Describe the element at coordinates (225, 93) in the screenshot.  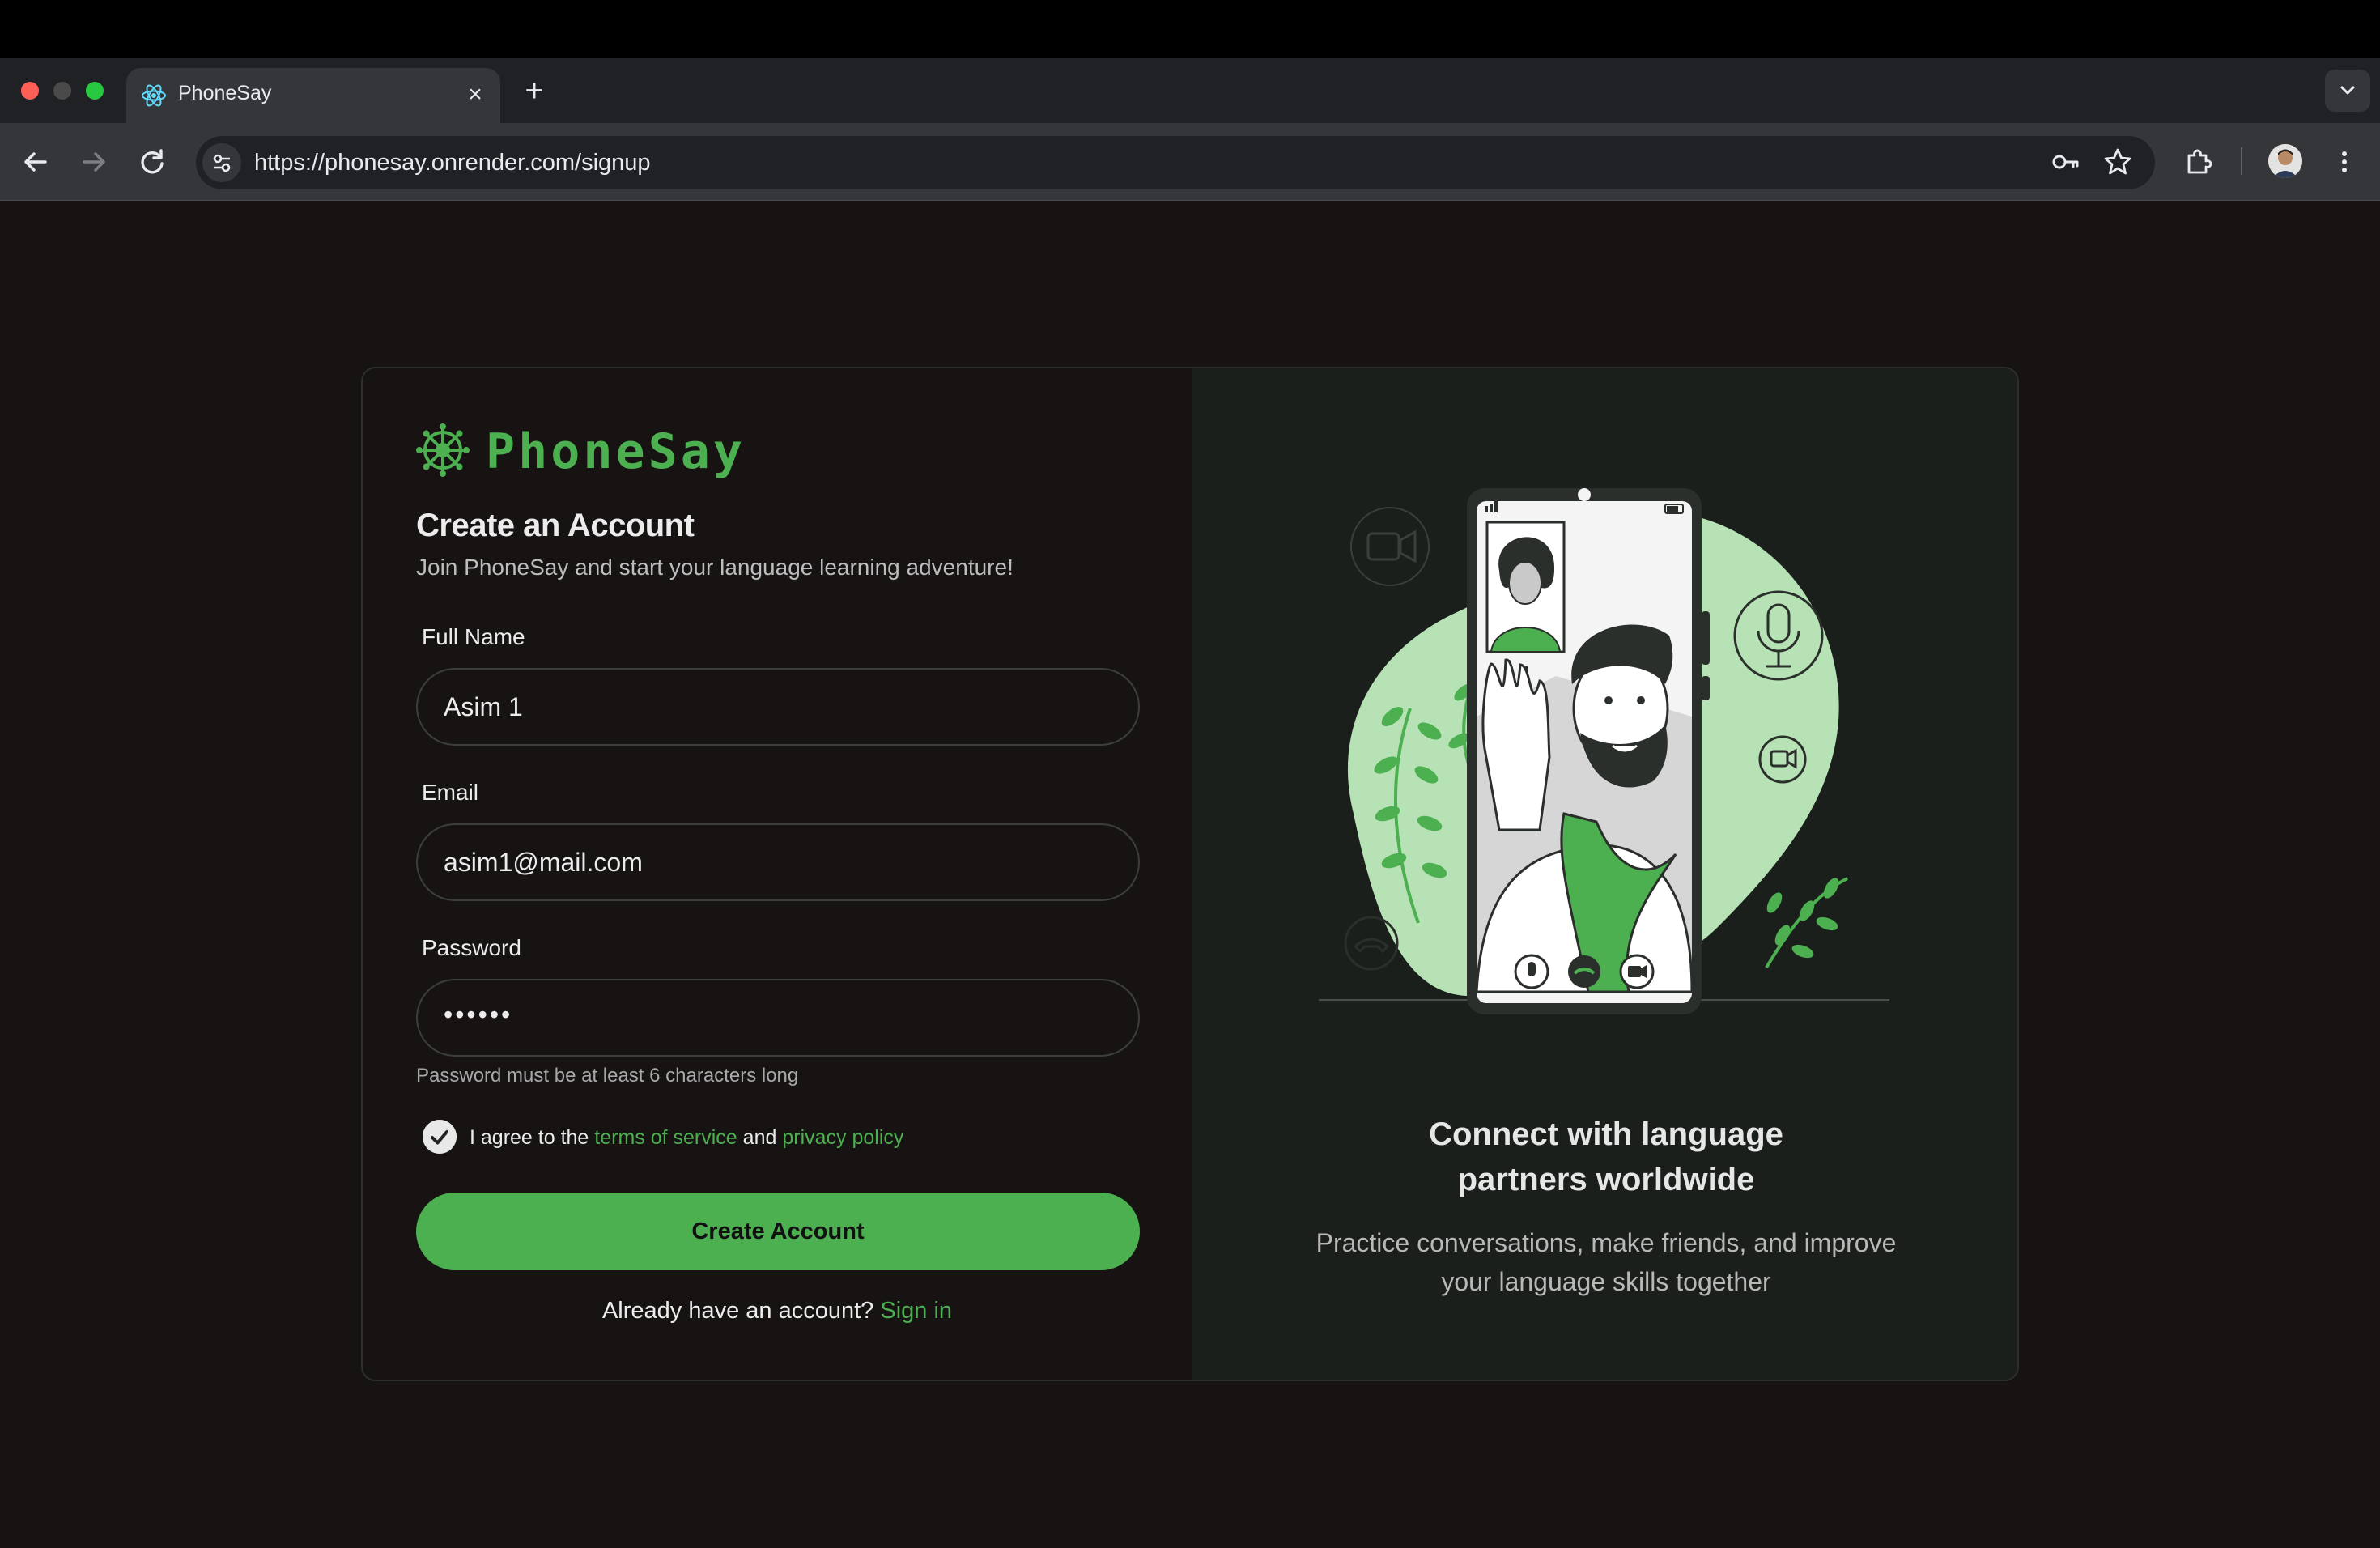
I see `tab-title: PhoneSay` at that location.